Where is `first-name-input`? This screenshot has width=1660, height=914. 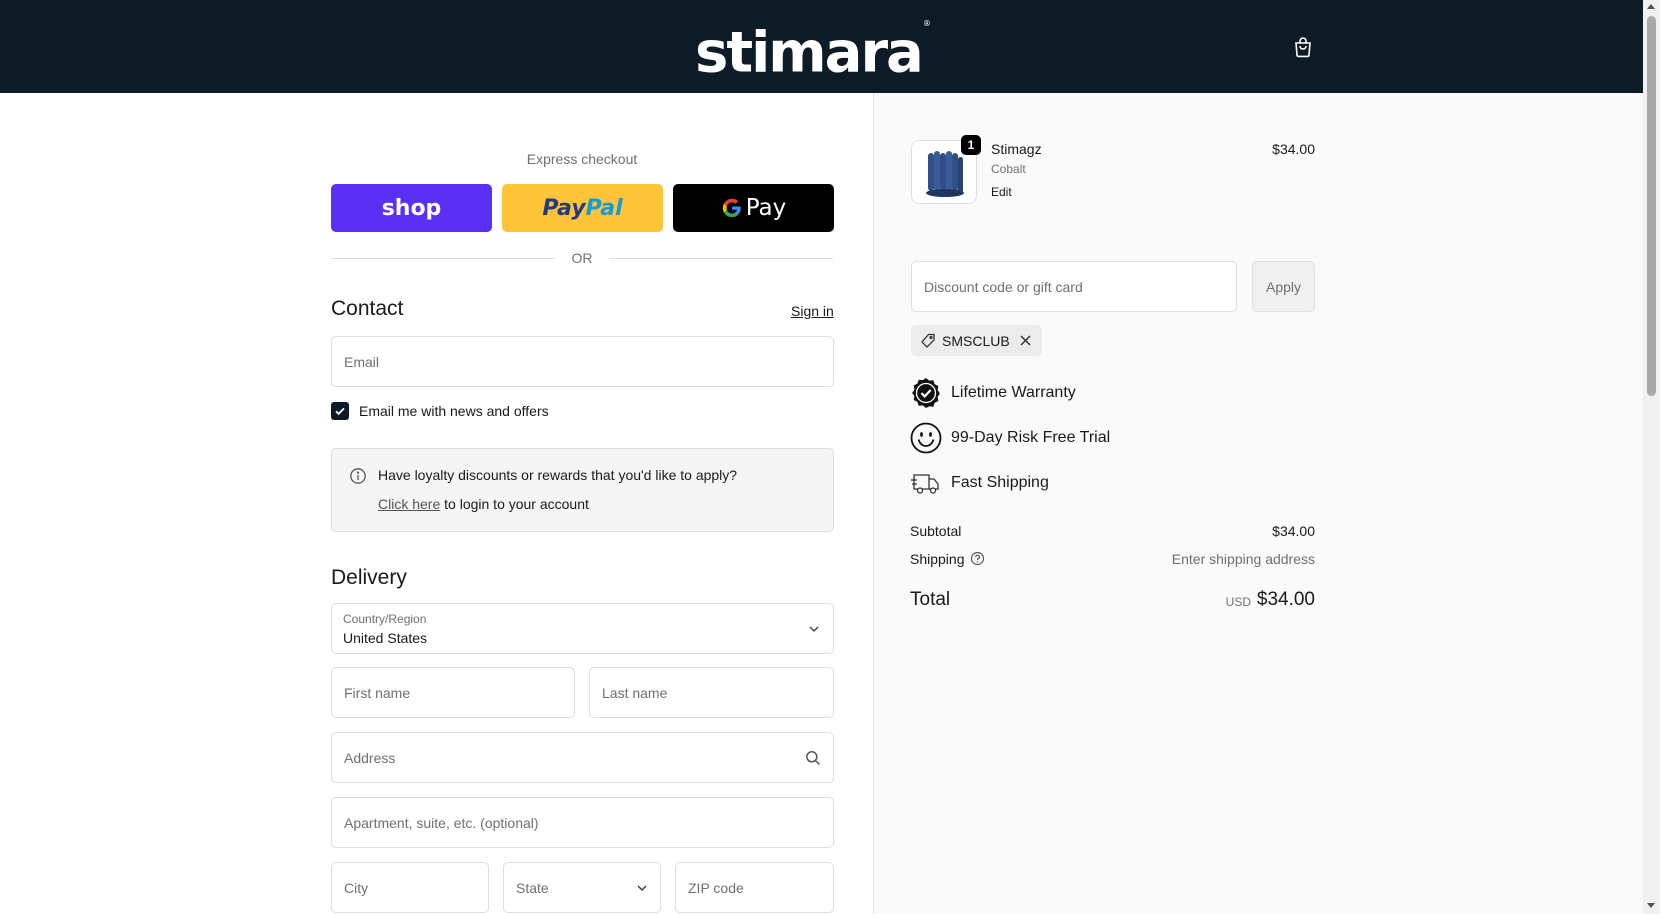 first-name-input is located at coordinates (453, 692).